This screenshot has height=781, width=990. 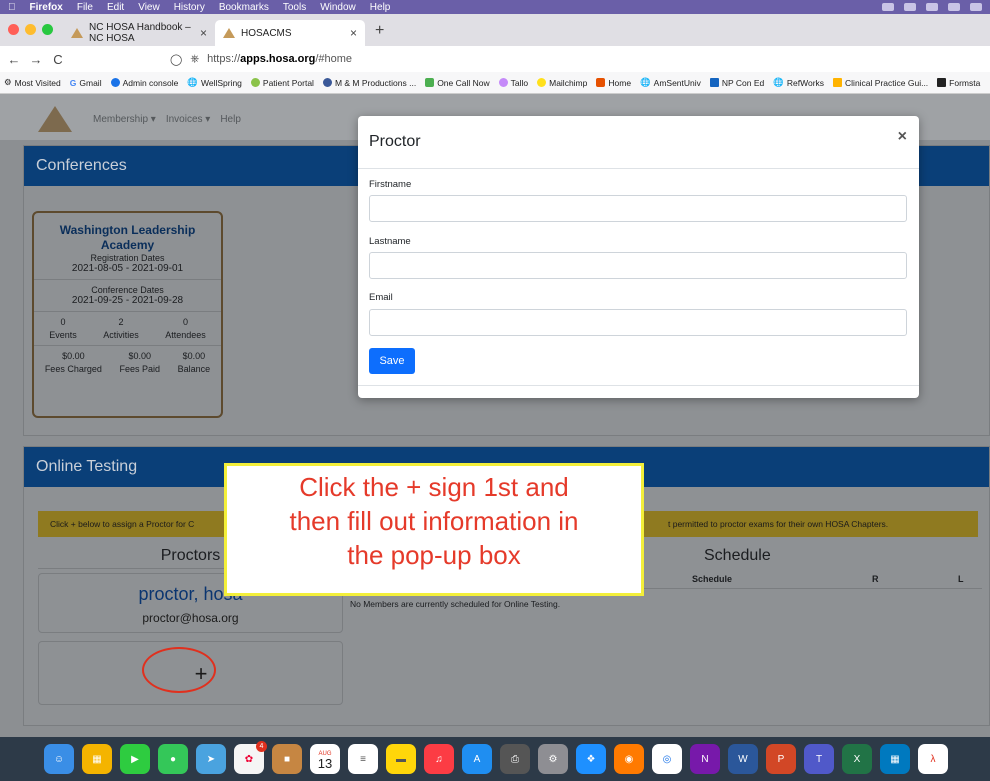 I want to click on fees-paid: $0.00 Fees Paid, so click(x=139, y=362).